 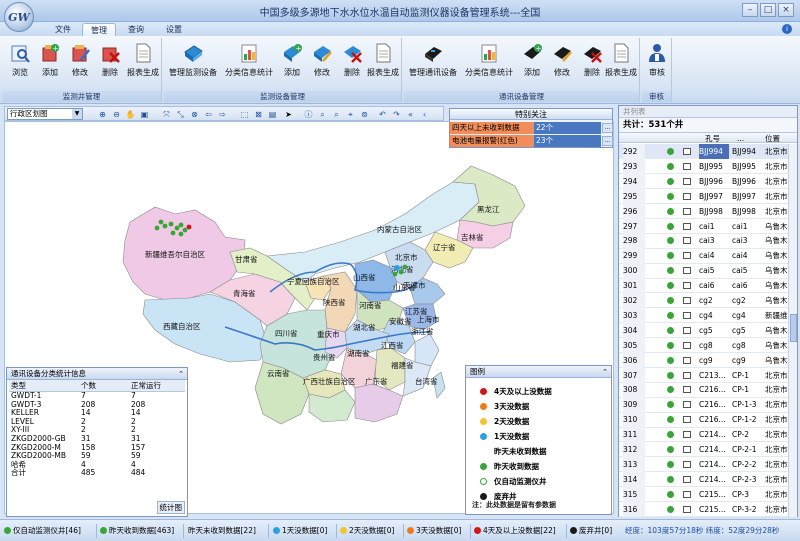 I want to click on select-features-icon: ⬚, so click(x=244, y=114).